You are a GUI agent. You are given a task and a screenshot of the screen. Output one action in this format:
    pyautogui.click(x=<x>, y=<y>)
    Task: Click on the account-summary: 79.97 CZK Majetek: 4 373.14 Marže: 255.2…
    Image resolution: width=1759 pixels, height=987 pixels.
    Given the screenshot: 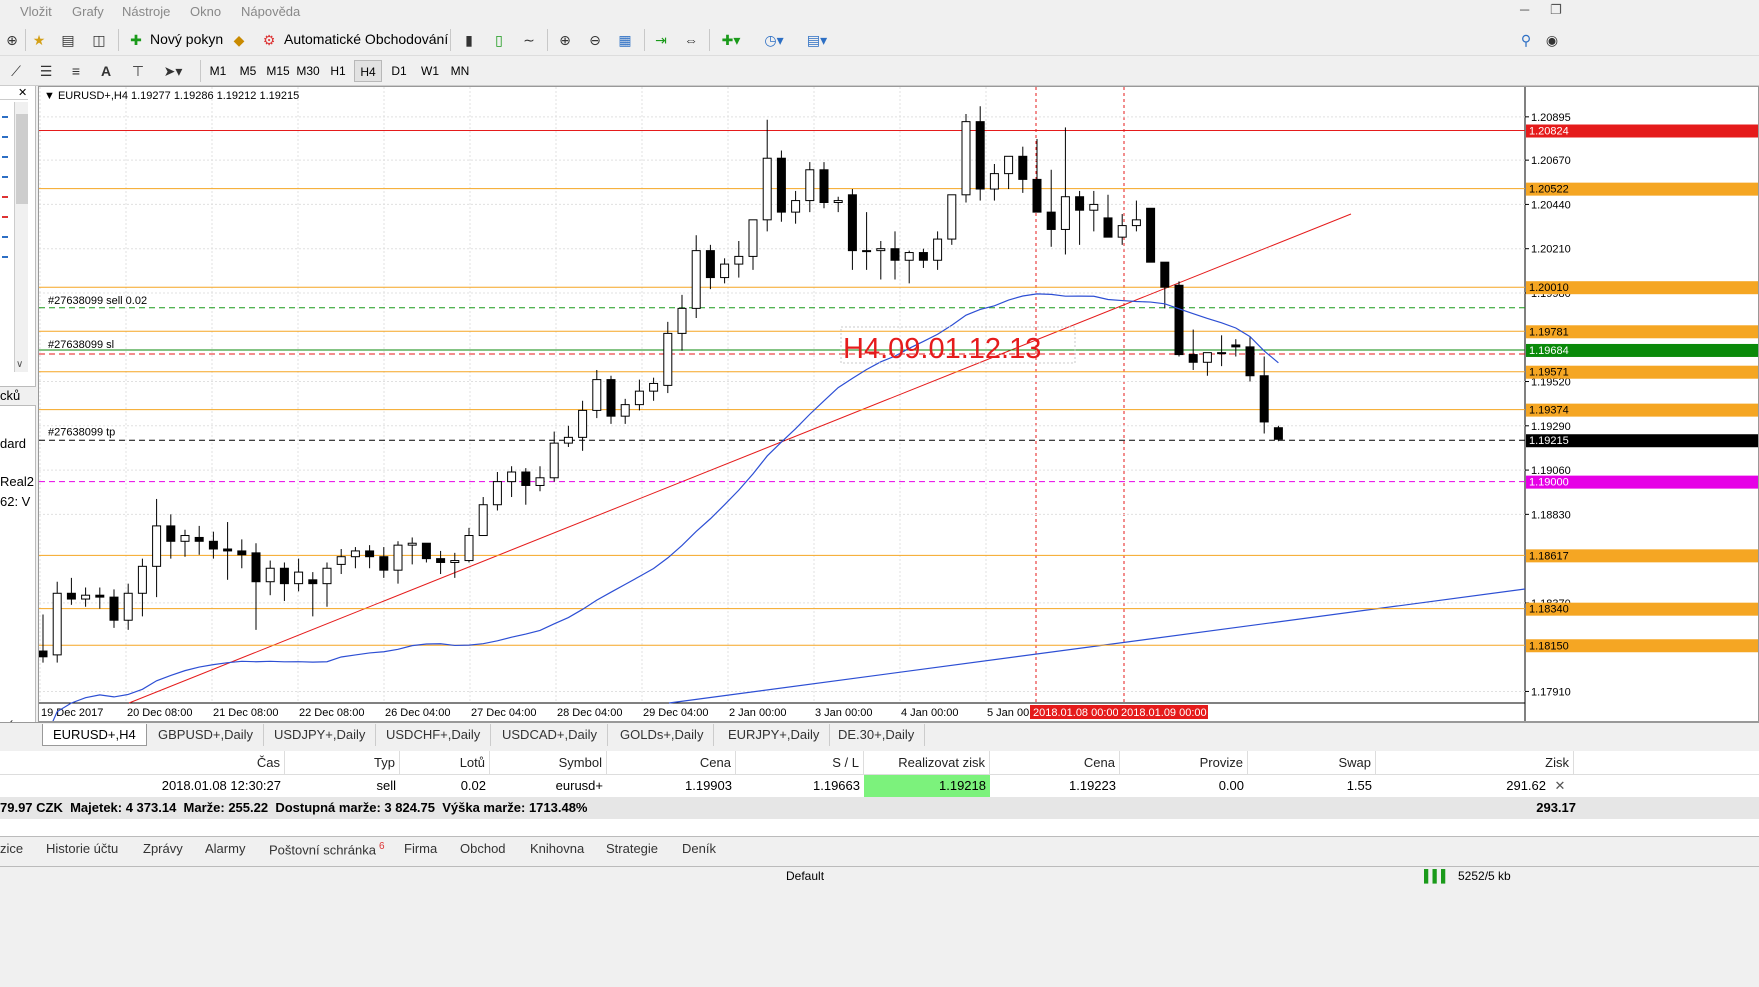 What is the action you would take?
    pyautogui.click(x=879, y=808)
    